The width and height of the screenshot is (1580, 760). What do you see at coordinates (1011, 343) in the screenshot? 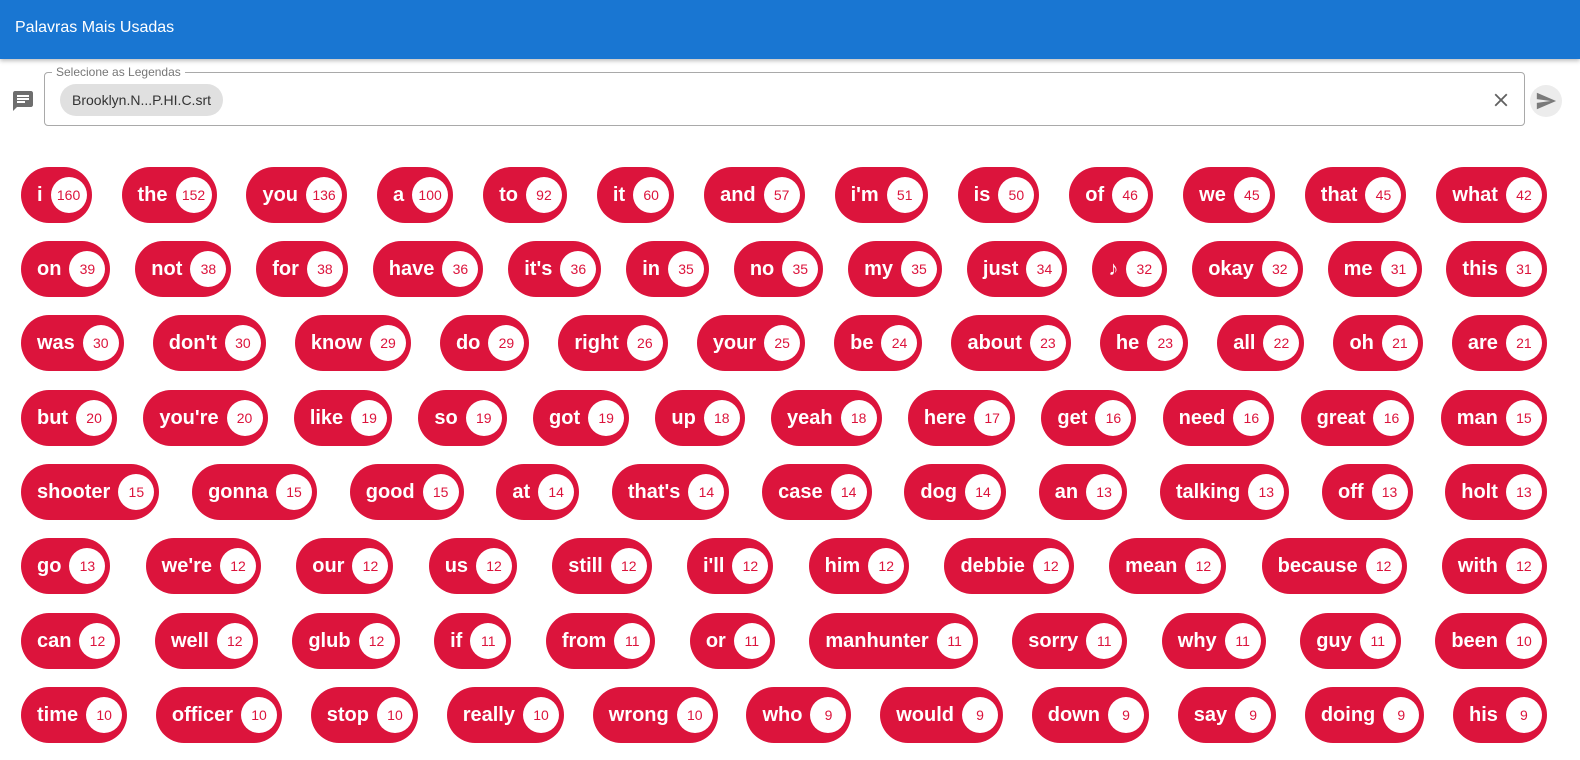
I see `word-chip: about 23` at bounding box center [1011, 343].